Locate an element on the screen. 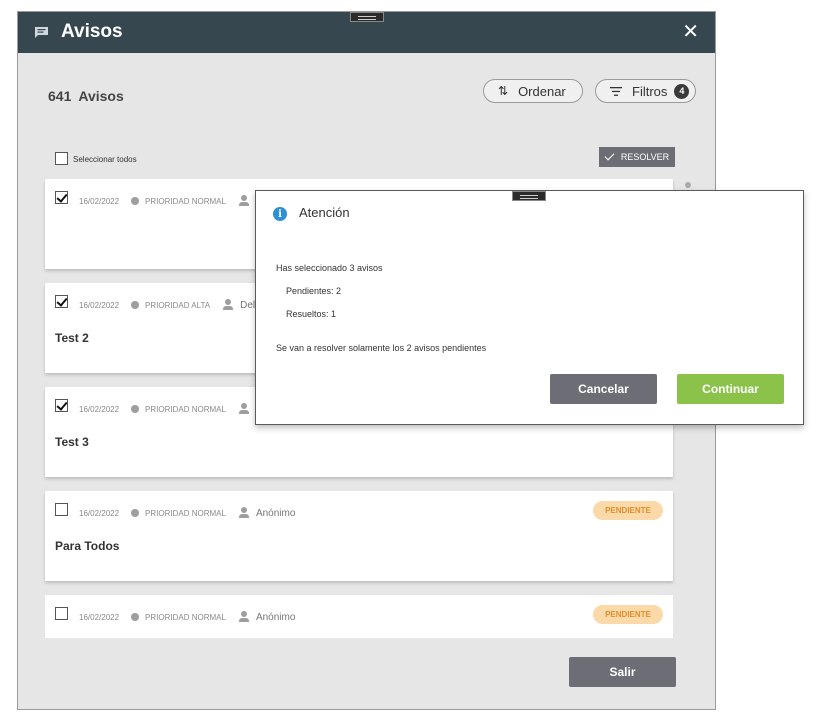 The height and width of the screenshot is (725, 816). window-title: Avisos is located at coordinates (92, 31).